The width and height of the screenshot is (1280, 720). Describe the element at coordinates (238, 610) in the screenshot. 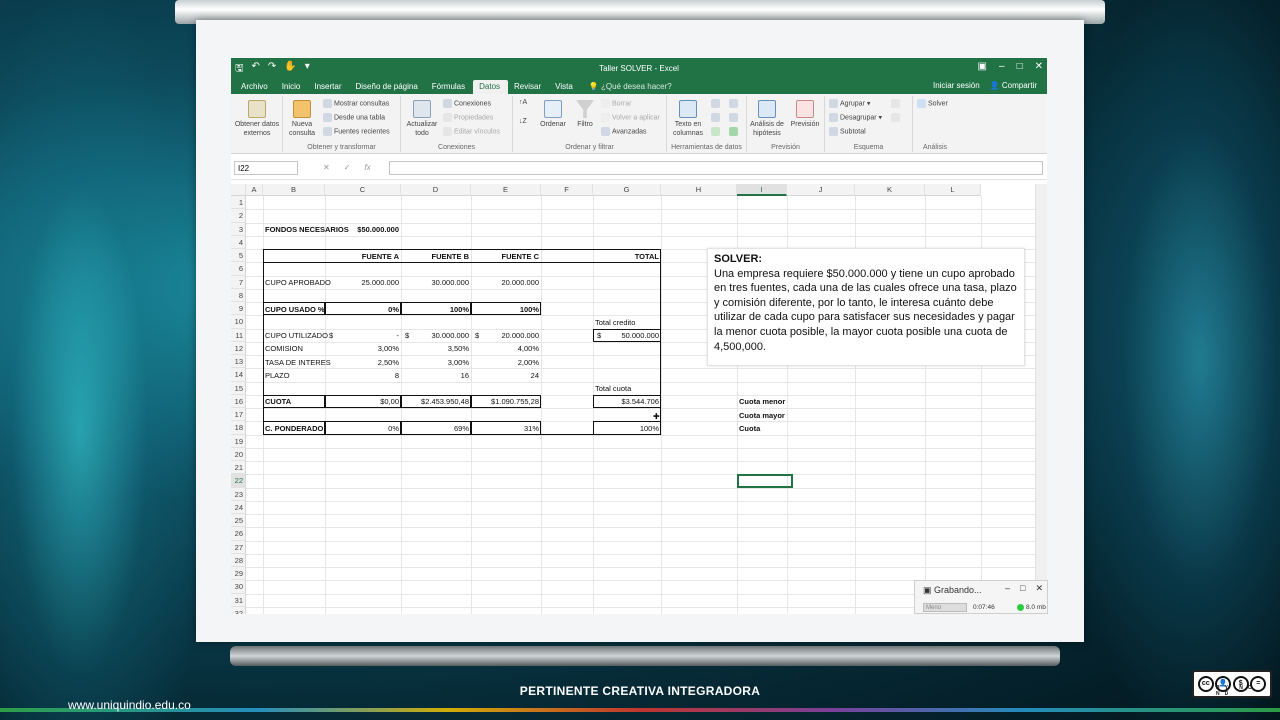

I see `row-header-32: 32` at that location.